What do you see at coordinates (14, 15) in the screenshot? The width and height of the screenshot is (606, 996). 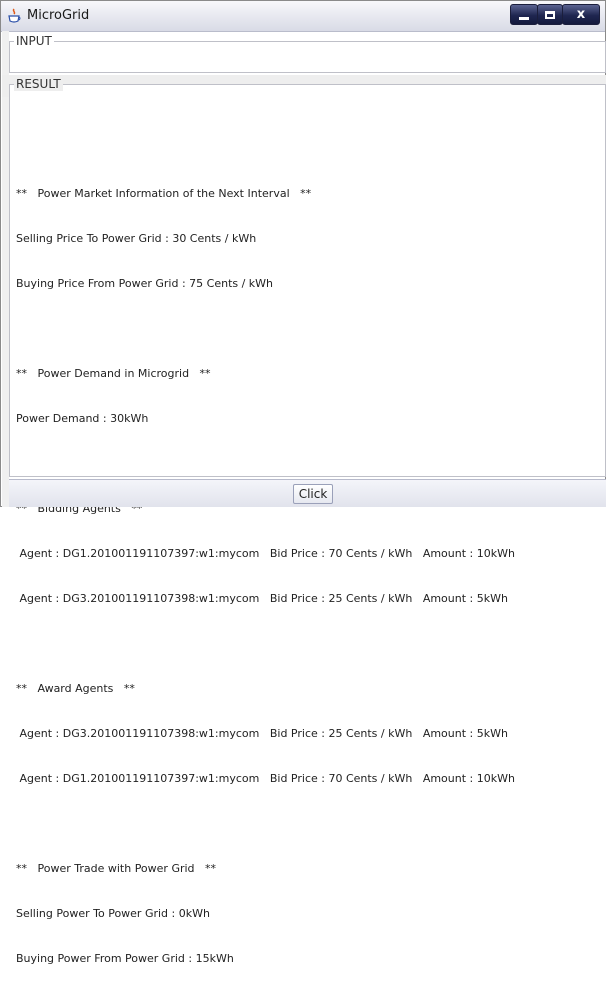 I see `java-cup-icon` at bounding box center [14, 15].